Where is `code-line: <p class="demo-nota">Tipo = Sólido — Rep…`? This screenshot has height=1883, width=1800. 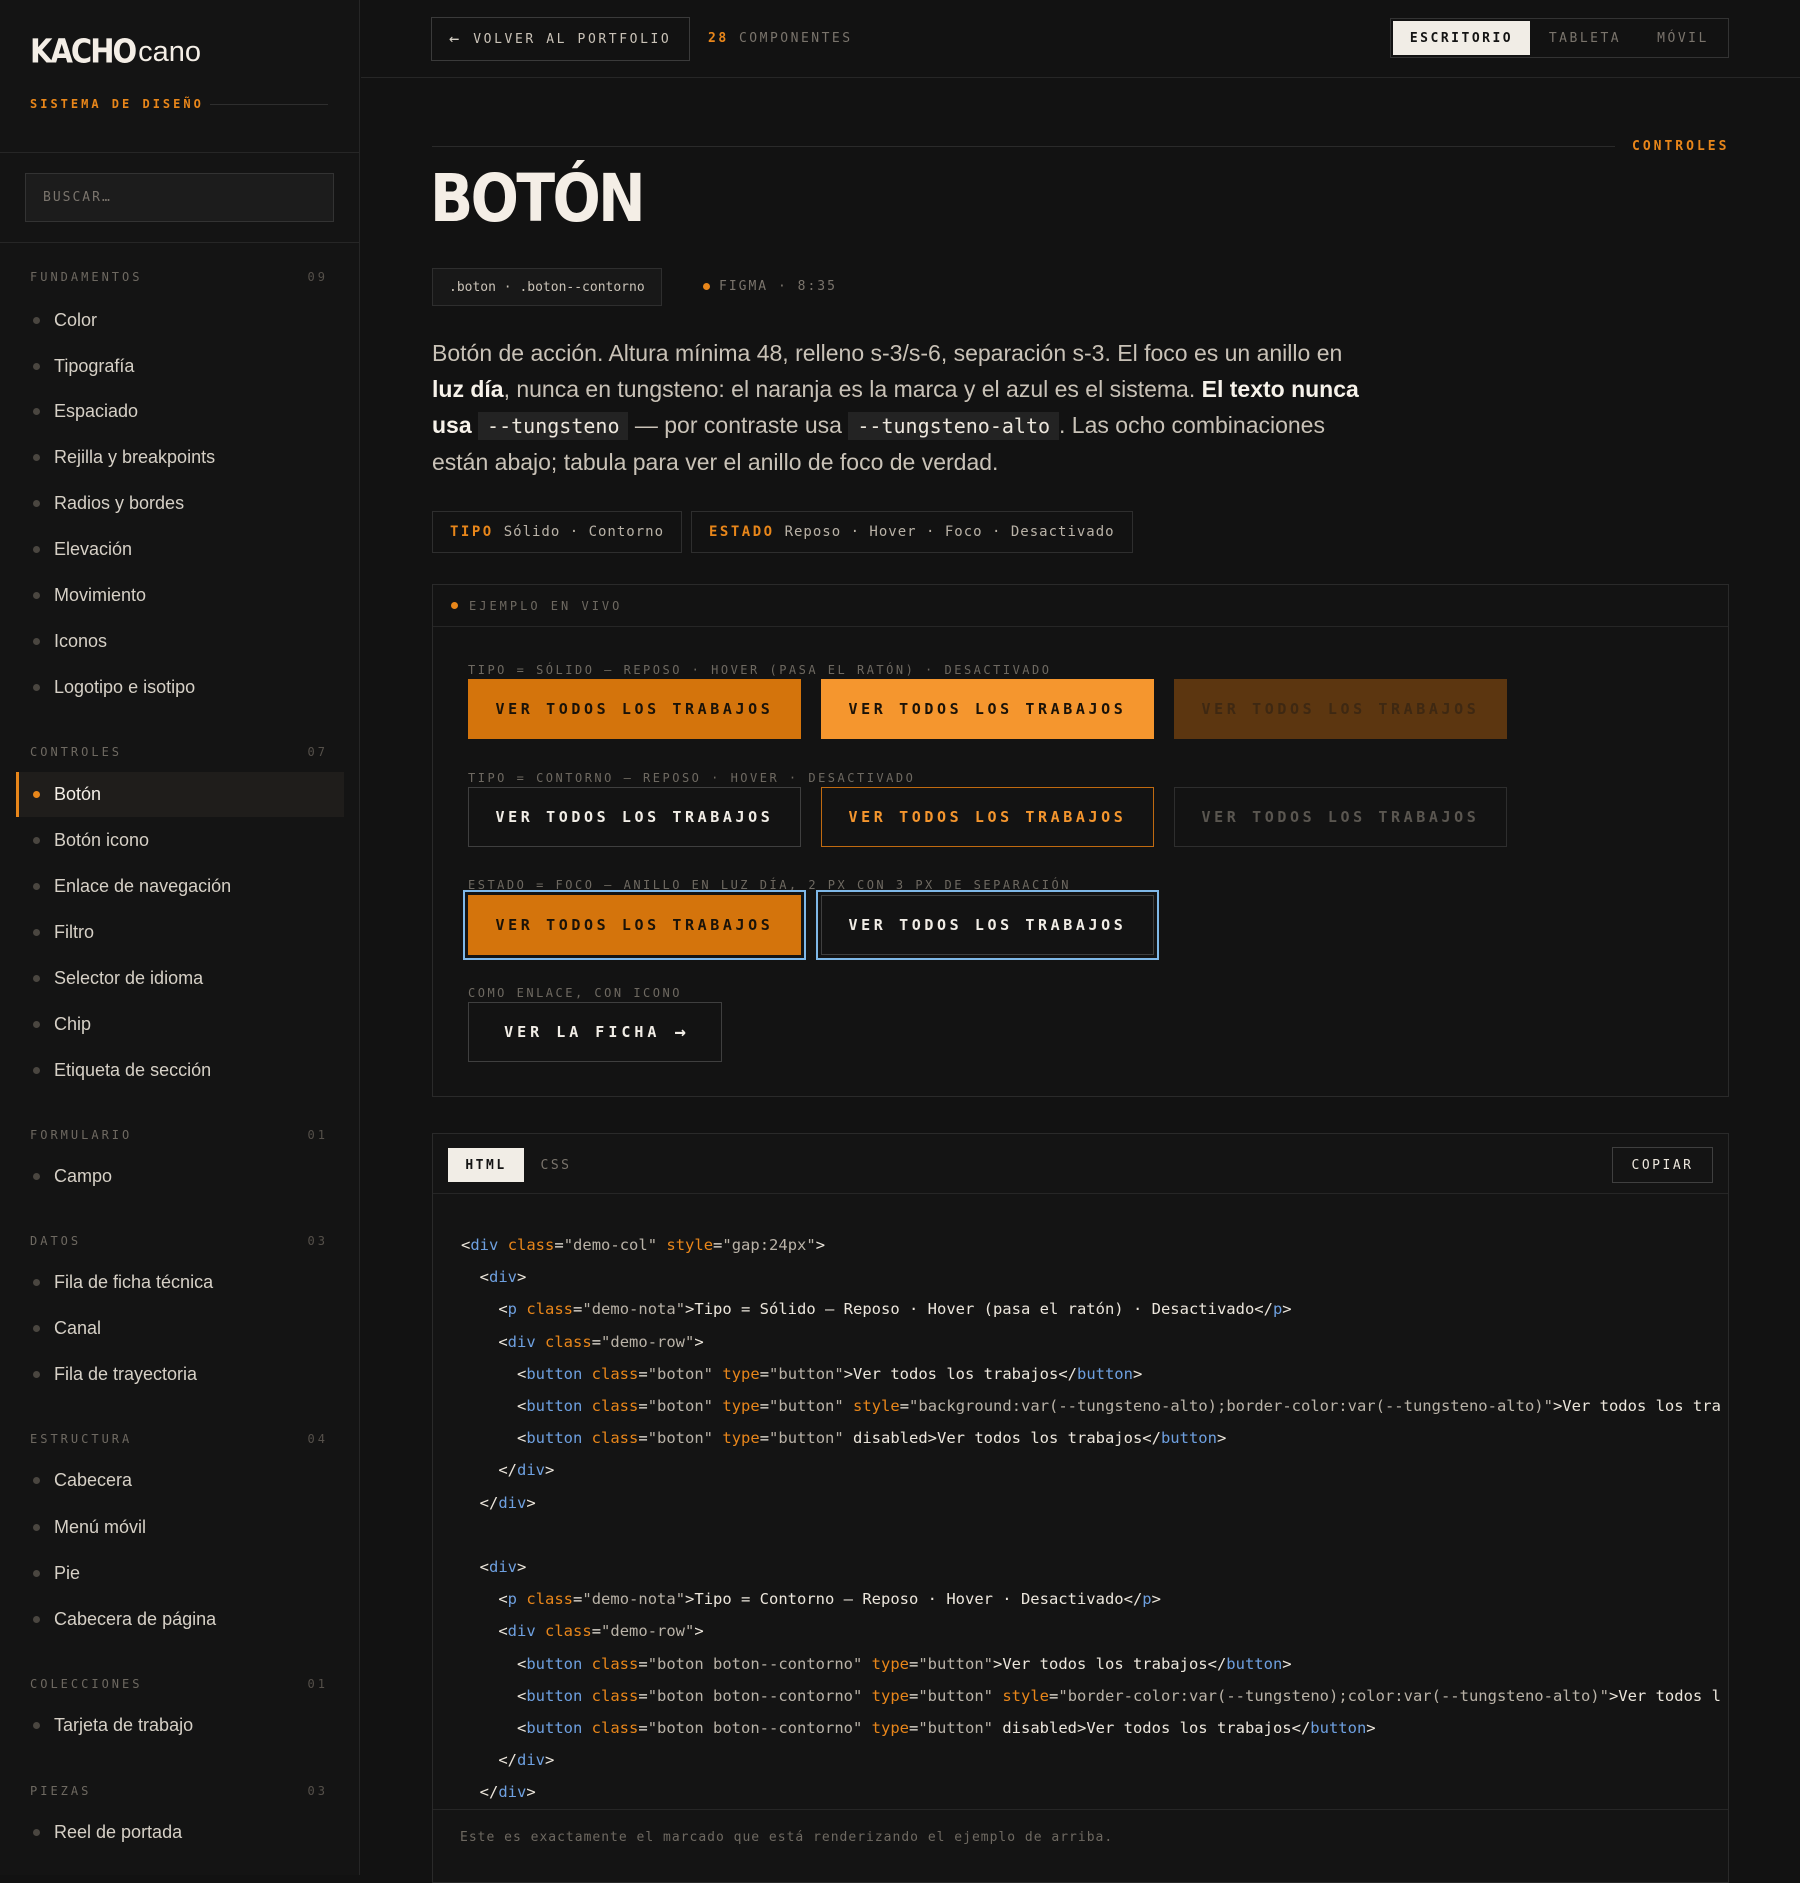
code-line: <p class="demo-nota">Tipo = Sólido — Rep… is located at coordinates (876, 1309).